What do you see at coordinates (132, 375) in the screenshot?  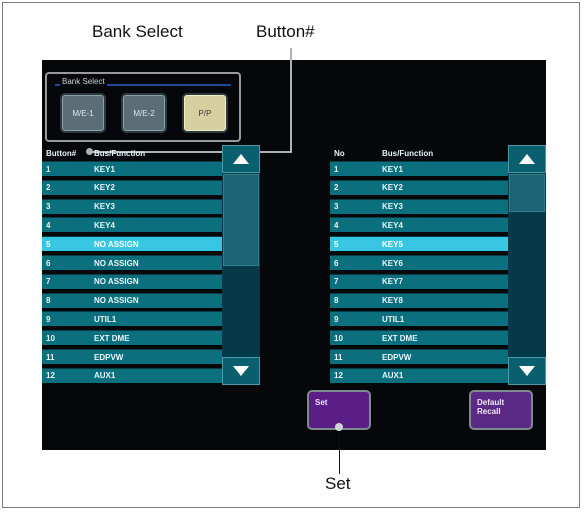 I see `left_list-row: 12 AUX1` at bounding box center [132, 375].